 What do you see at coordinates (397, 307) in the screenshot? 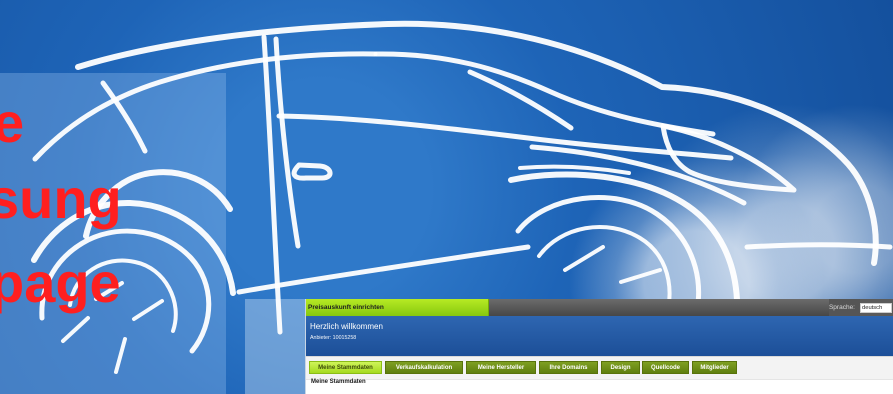
I see `top-bar-title: Preisauskunft einrichten` at bounding box center [397, 307].